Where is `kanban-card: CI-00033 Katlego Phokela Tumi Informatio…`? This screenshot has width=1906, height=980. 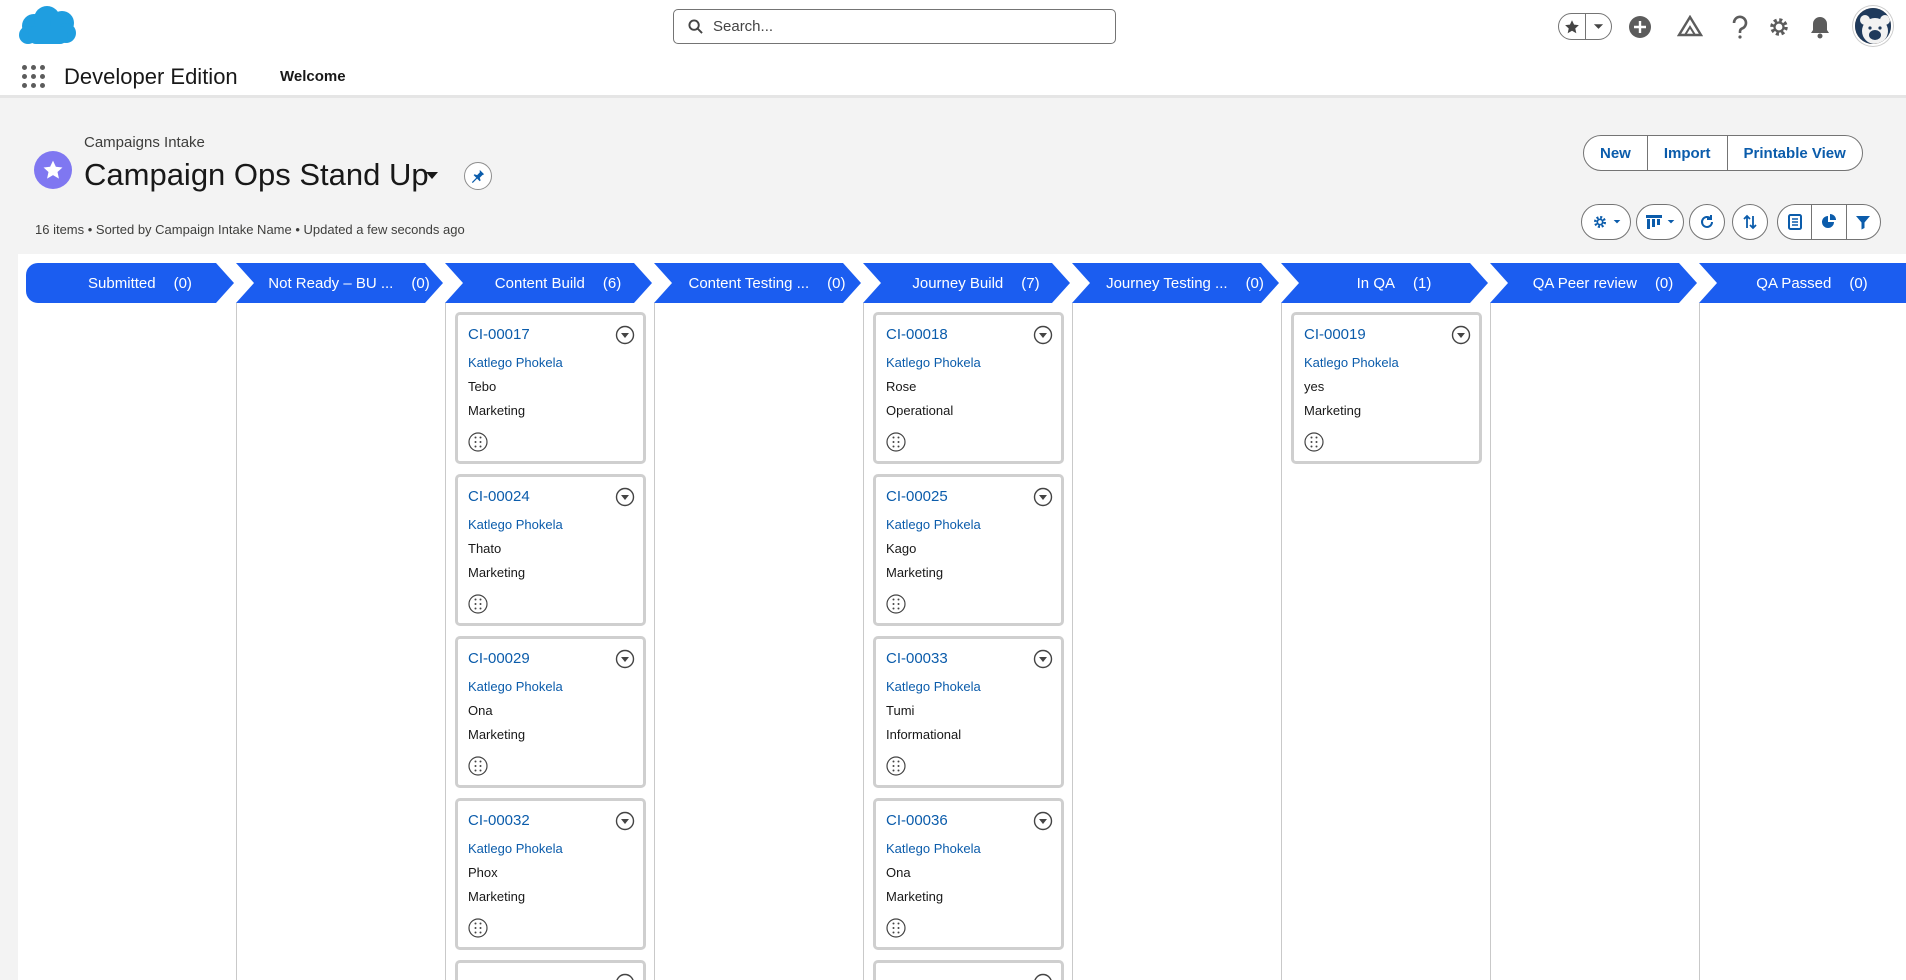
kanban-card: CI-00033 Katlego Phokela Tumi Informatio… is located at coordinates (968, 712).